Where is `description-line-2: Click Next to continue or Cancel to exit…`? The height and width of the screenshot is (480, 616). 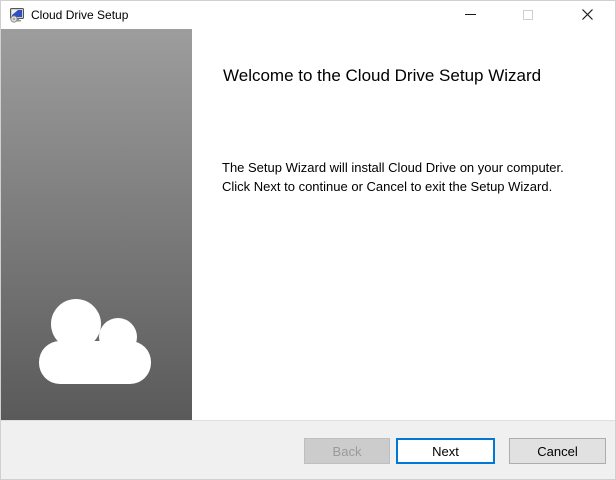 description-line-2: Click Next to continue or Cancel to exit… is located at coordinates (387, 186).